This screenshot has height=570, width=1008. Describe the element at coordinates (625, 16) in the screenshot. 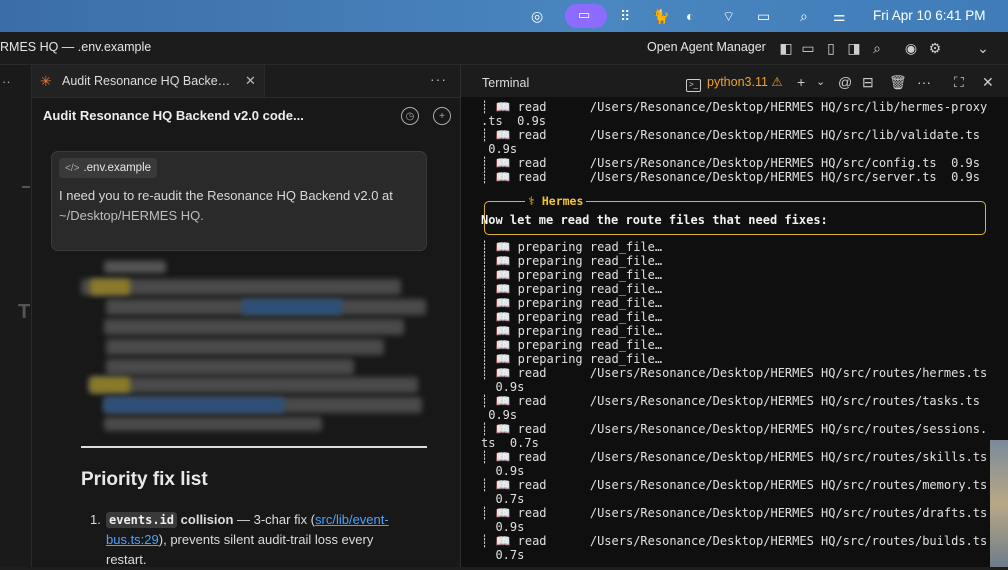

I see `grid-icon: ⠿` at that location.